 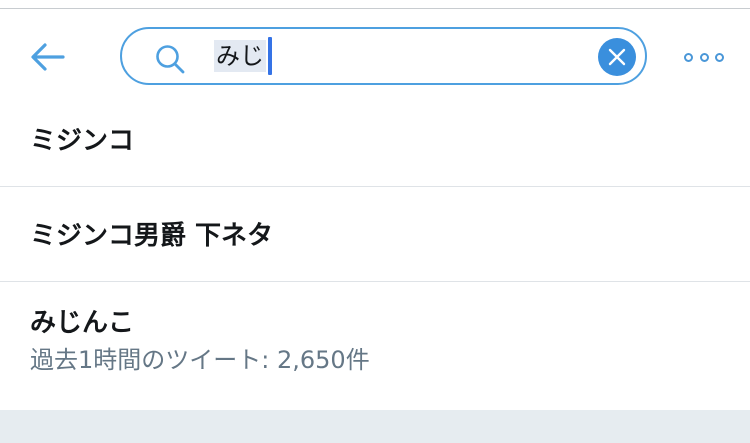 I want to click on suggestion-label: みじんこ, so click(x=82, y=323).